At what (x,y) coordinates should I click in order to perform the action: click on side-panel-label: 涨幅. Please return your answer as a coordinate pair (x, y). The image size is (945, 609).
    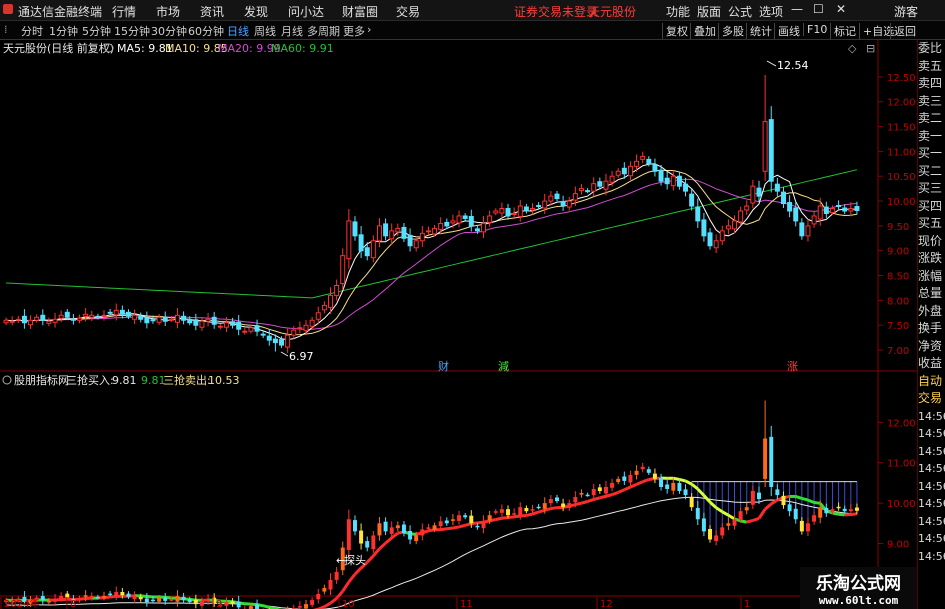
    Looking at the image, I should click on (931, 277).